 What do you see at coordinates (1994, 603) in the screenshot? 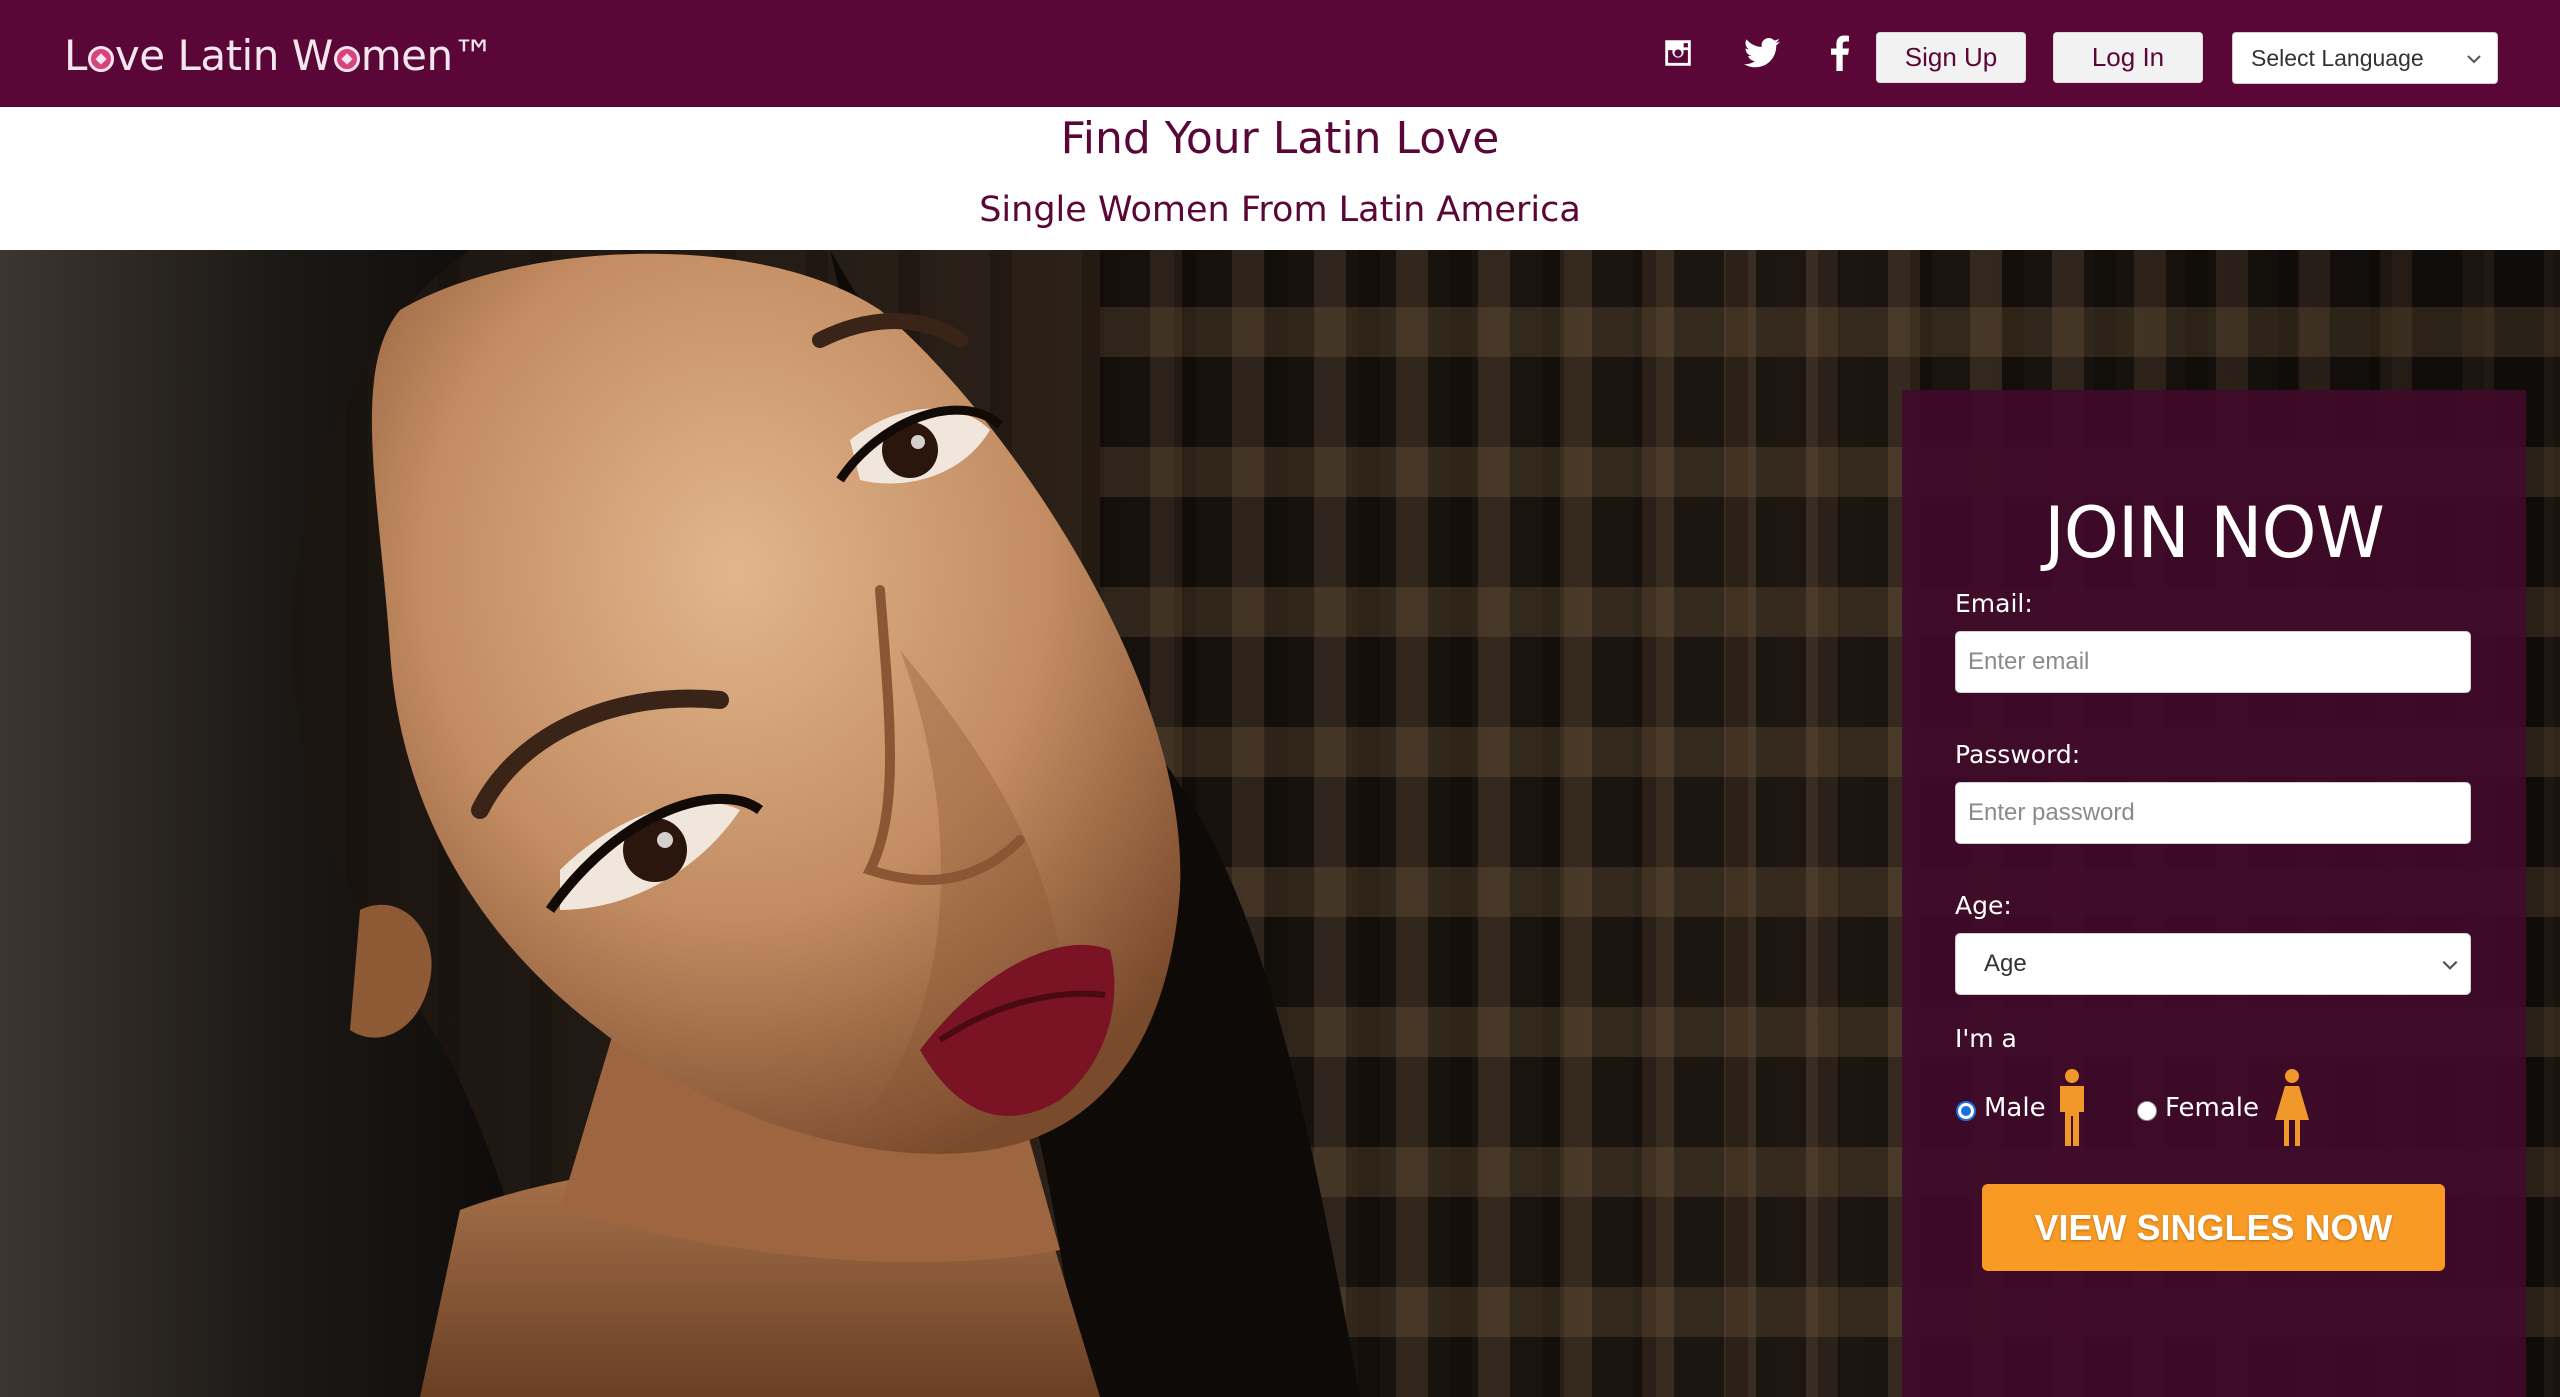
I see `email-label: Email:` at bounding box center [1994, 603].